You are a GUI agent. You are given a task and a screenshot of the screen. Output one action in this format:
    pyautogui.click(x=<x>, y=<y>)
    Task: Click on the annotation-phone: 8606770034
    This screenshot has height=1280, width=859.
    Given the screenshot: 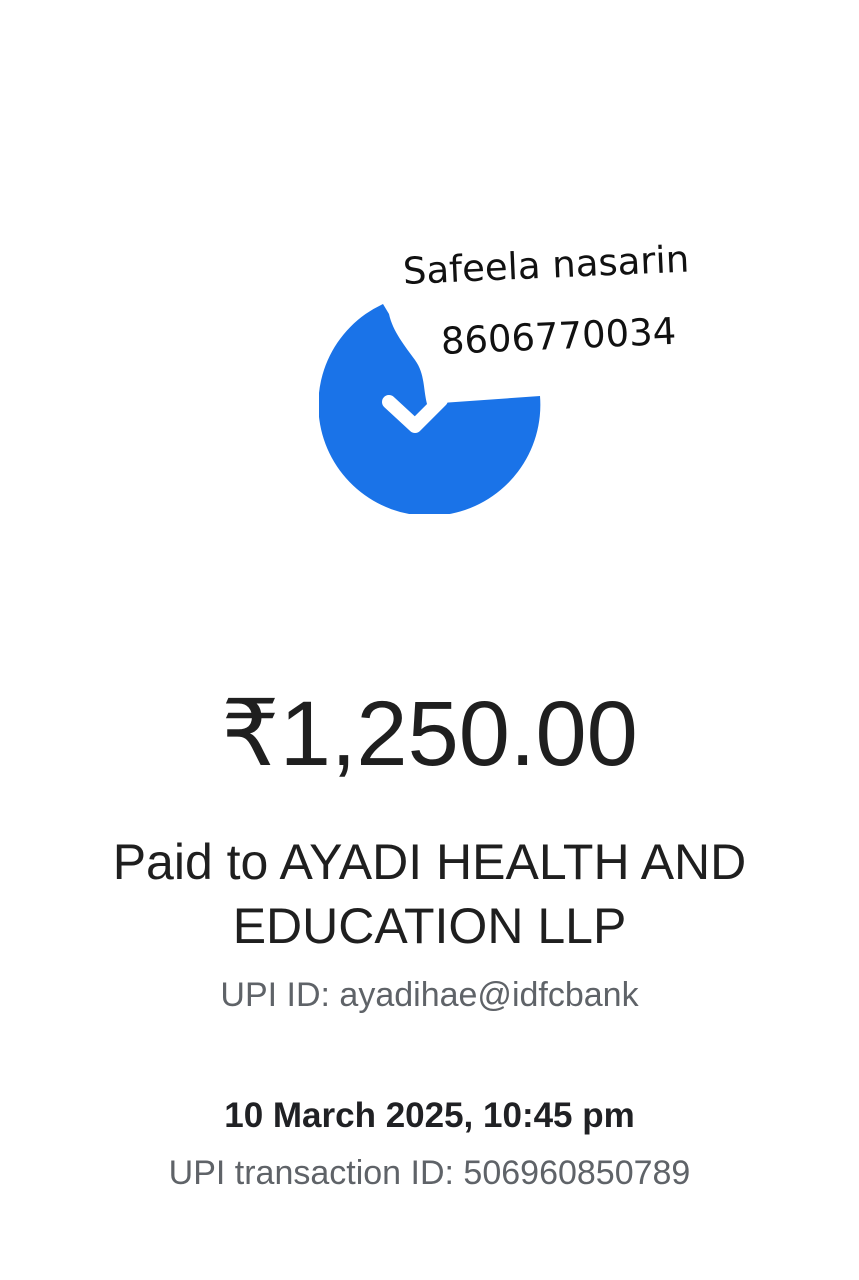 What is the action you would take?
    pyautogui.click(x=559, y=336)
    